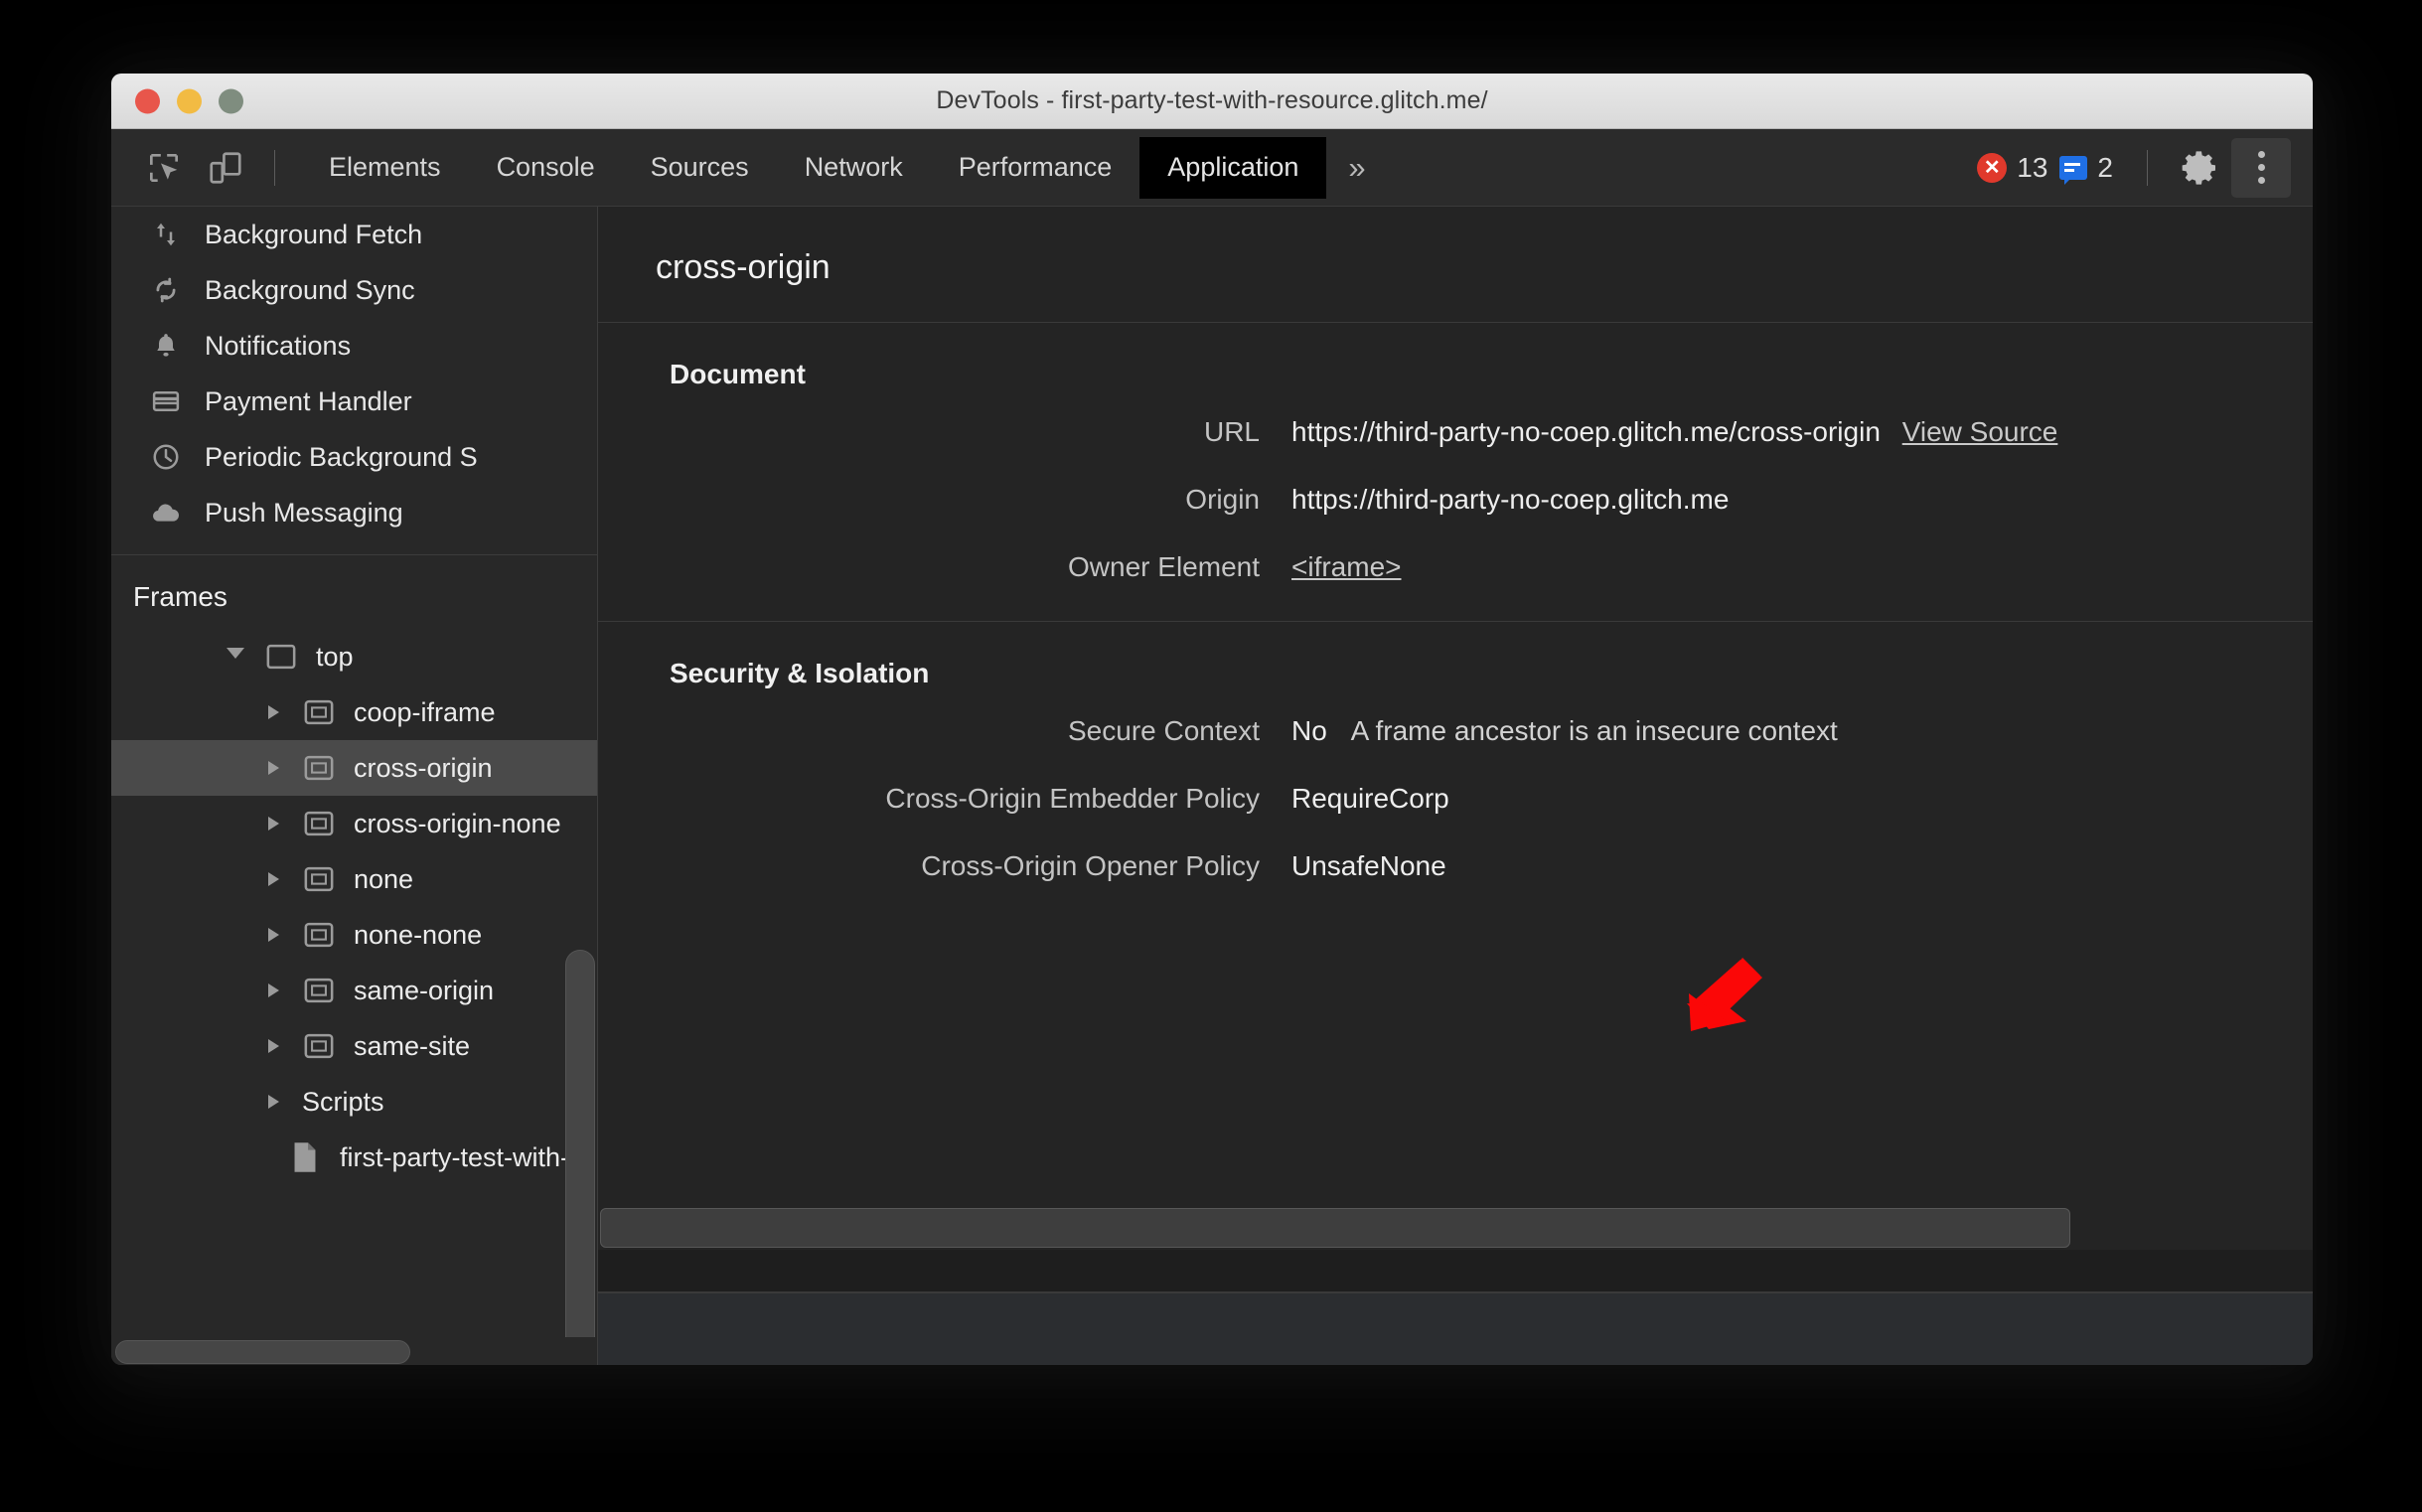 The height and width of the screenshot is (1512, 2422). Describe the element at coordinates (304, 512) in the screenshot. I see `sidebar-item-label: Push Messaging` at that location.